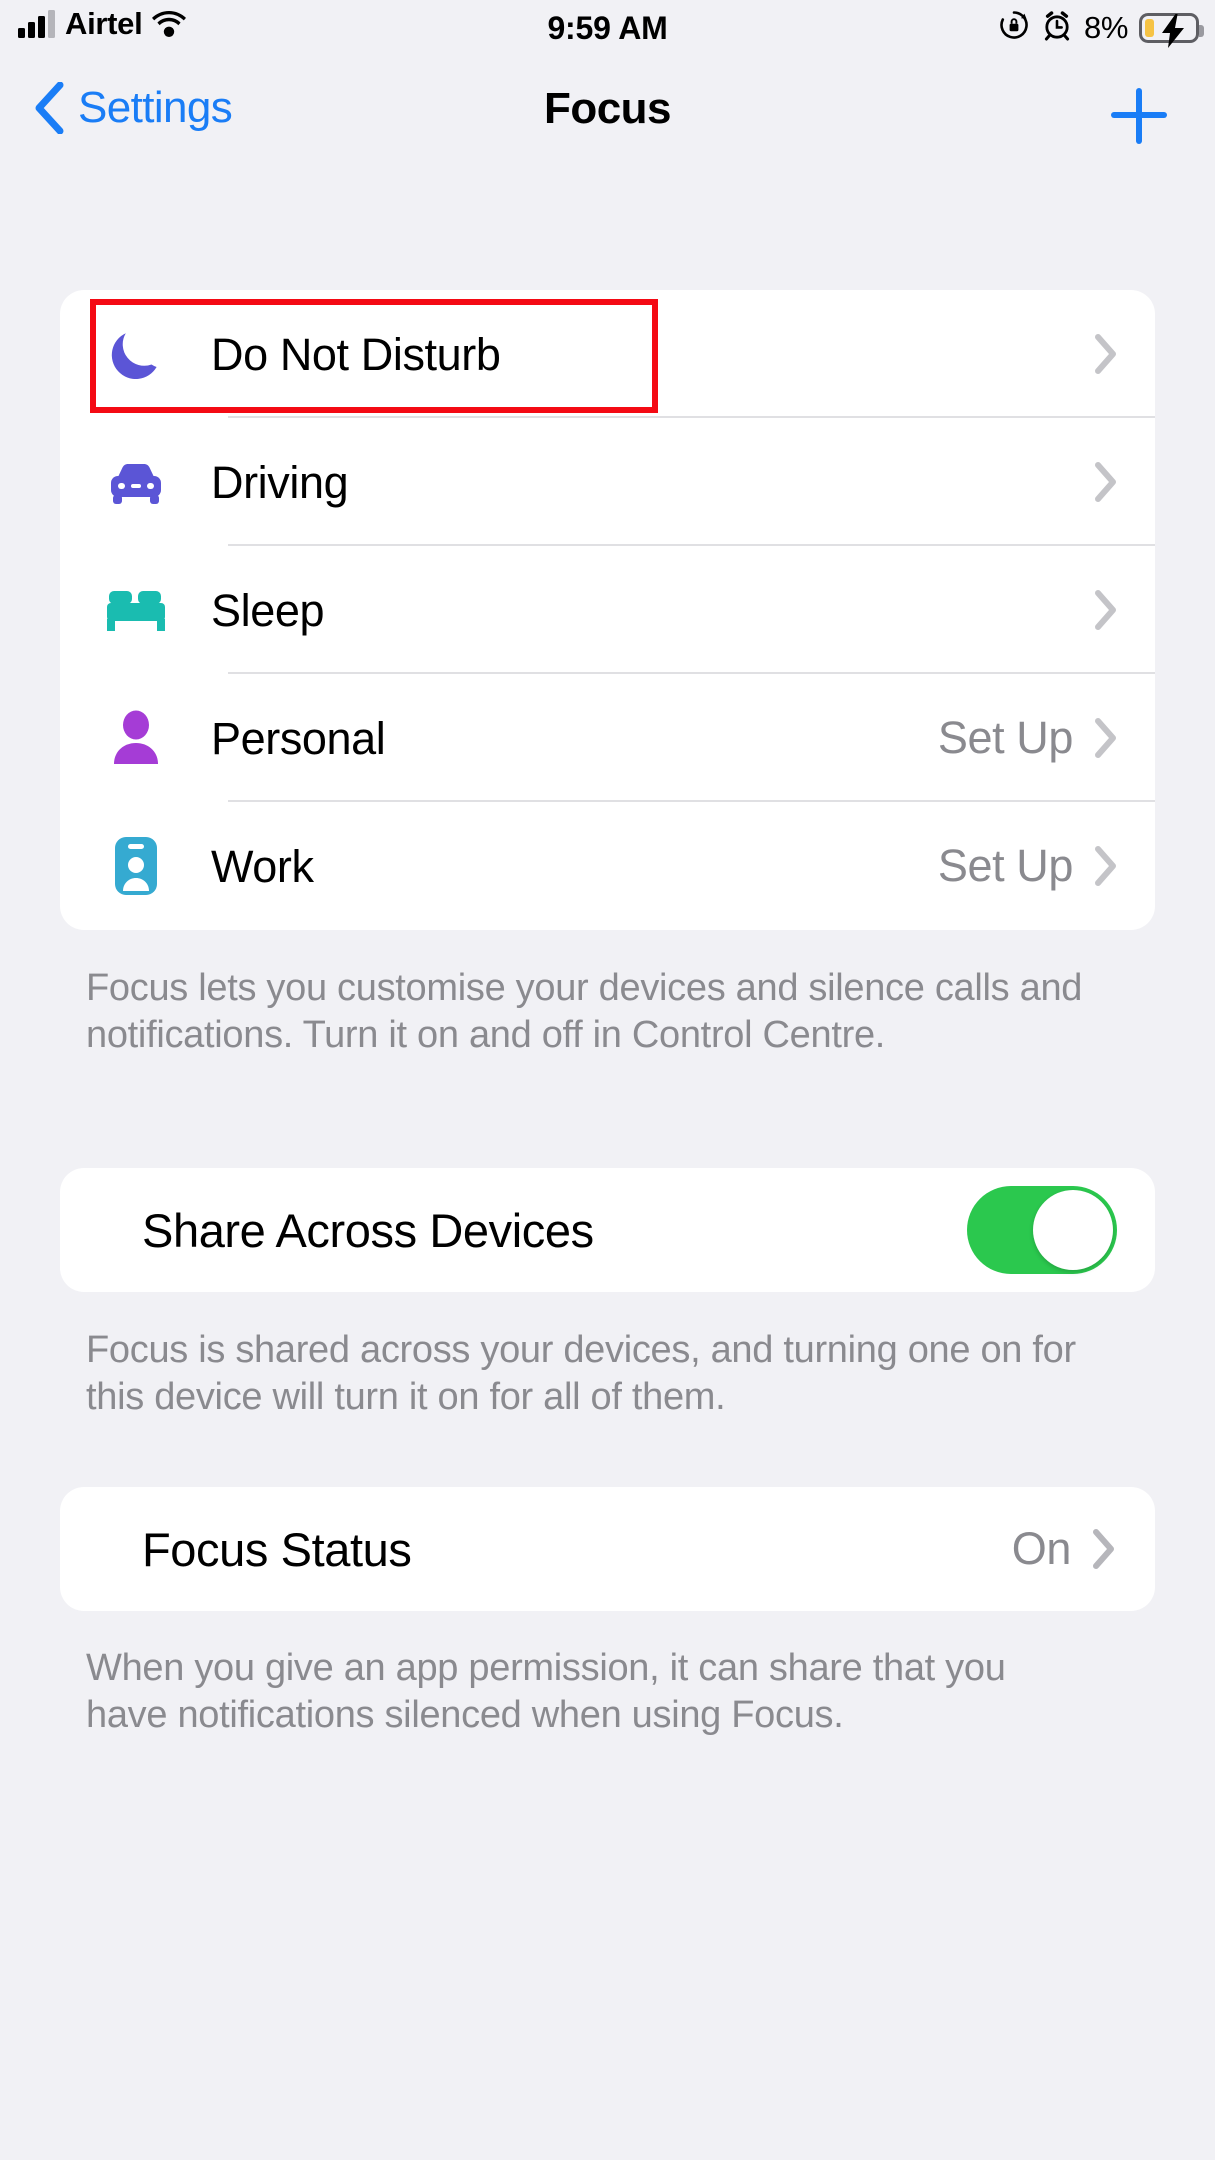 This screenshot has height=2160, width=1215. Describe the element at coordinates (136, 738) in the screenshot. I see `person-icon` at that location.